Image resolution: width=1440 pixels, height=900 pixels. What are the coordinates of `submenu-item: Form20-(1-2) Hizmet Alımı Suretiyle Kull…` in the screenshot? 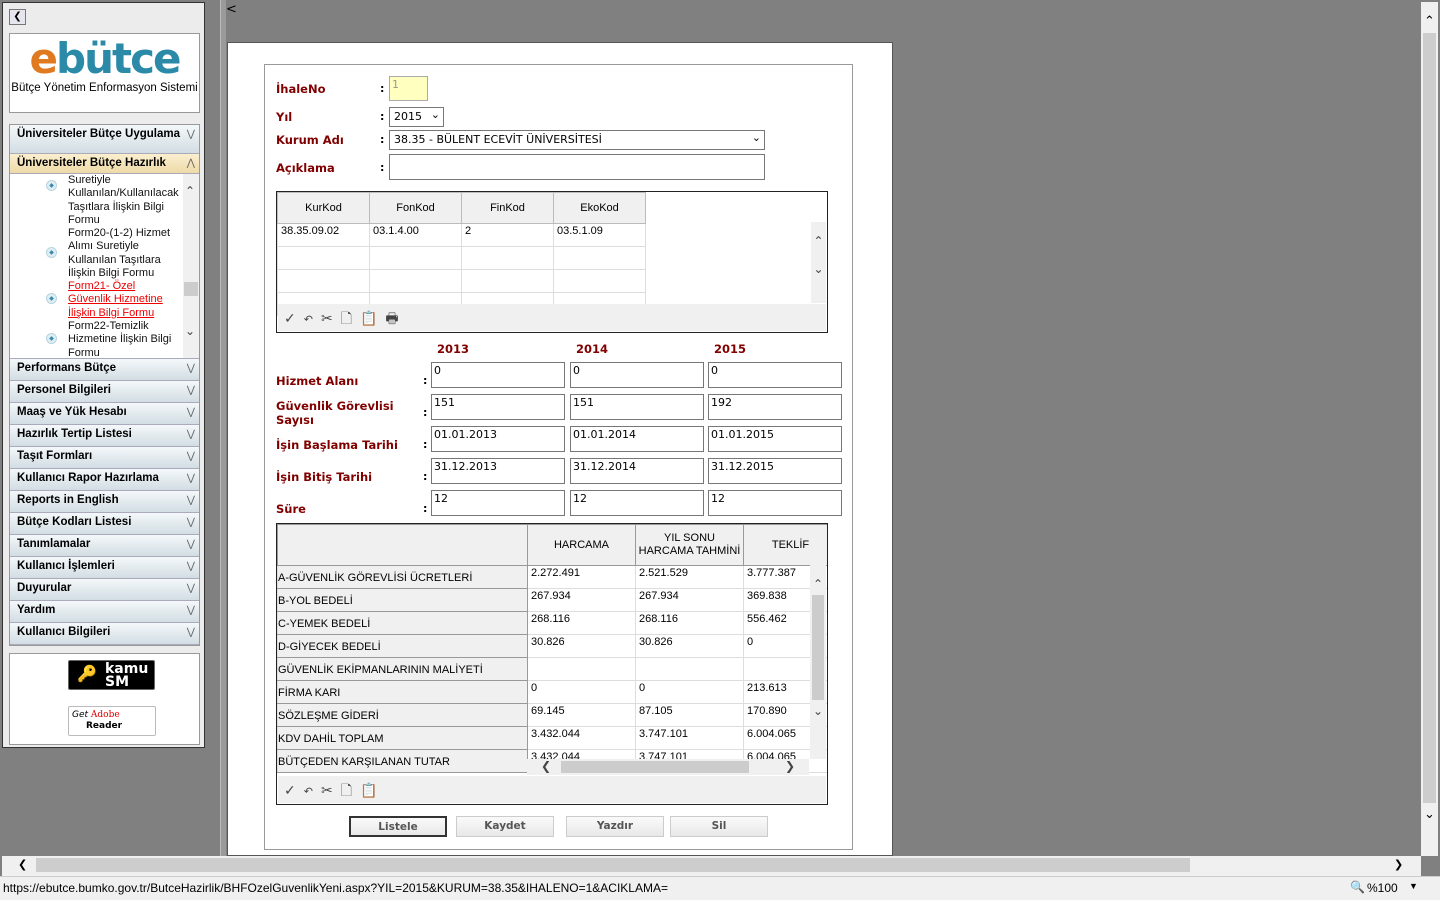 It's located at (124, 253).